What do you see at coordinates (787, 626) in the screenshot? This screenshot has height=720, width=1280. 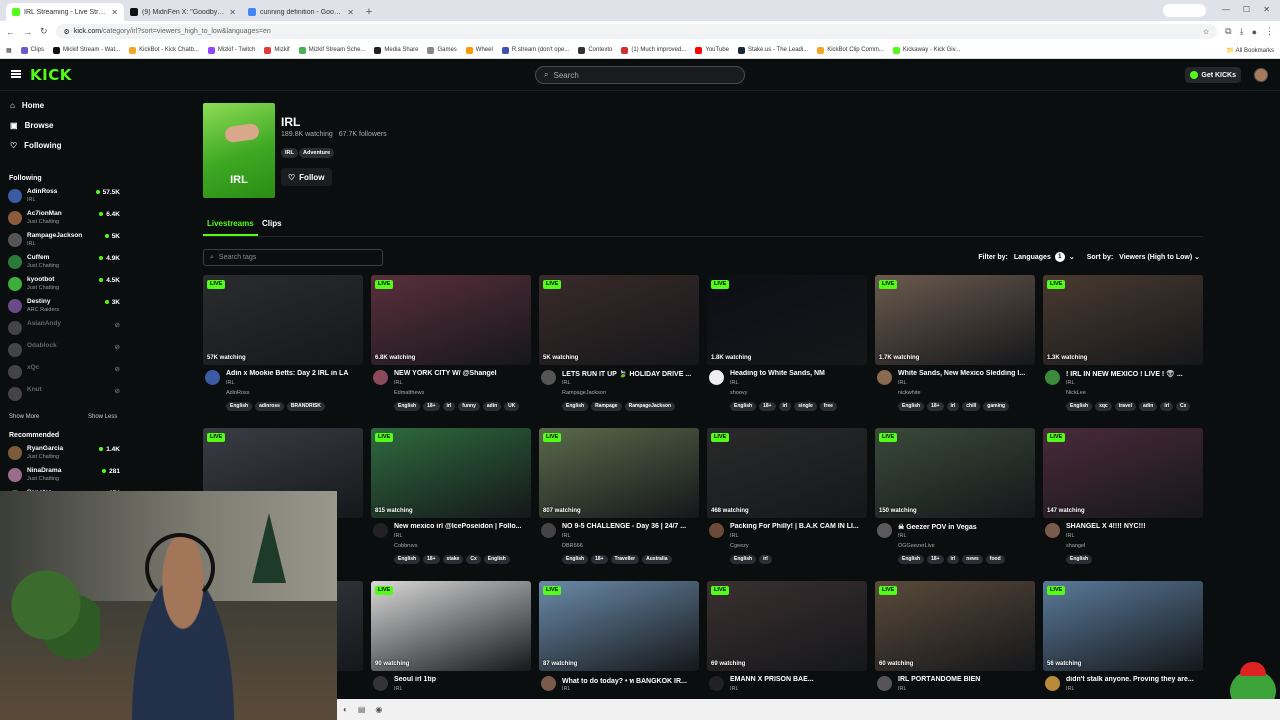 I see `stream-thumbnail: LIVE 69 watching` at bounding box center [787, 626].